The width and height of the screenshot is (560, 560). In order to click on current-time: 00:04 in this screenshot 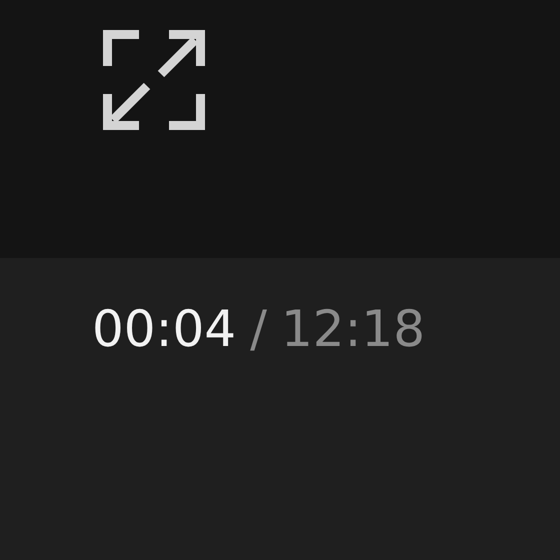, I will do `click(164, 329)`.